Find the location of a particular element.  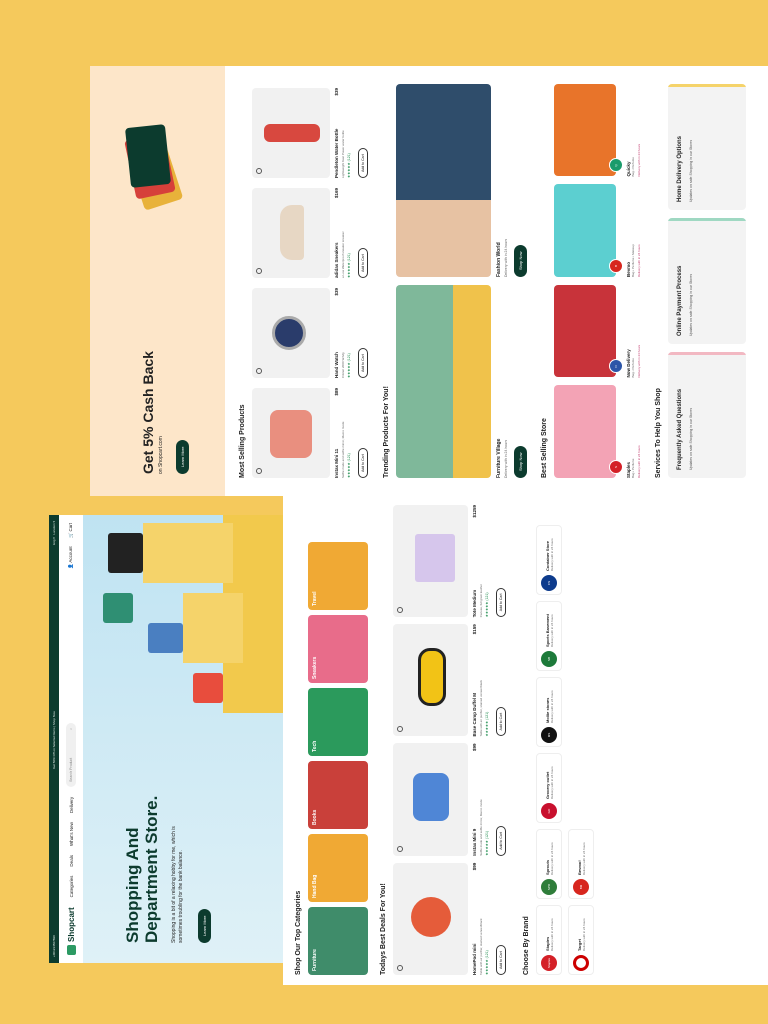

search-input: Search Product ⌕ is located at coordinates (71, 754).